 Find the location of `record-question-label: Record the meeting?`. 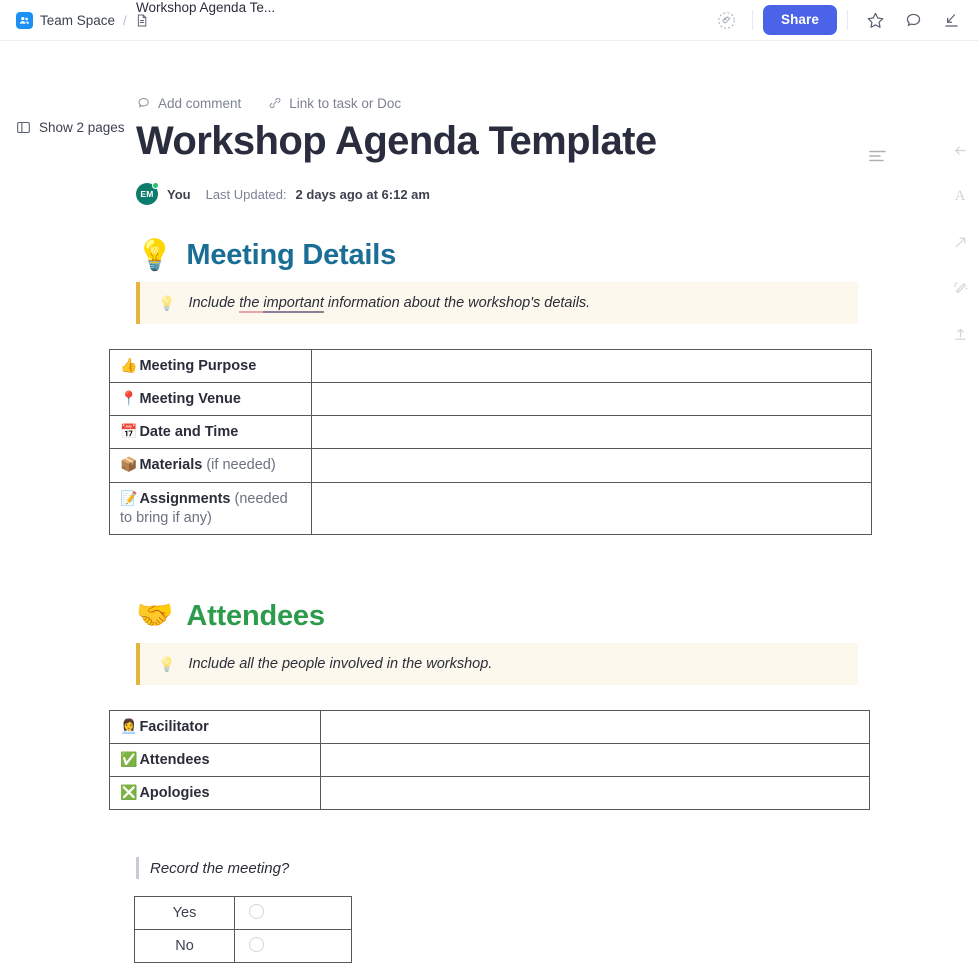

record-question-label: Record the meeting? is located at coordinates (220, 868).